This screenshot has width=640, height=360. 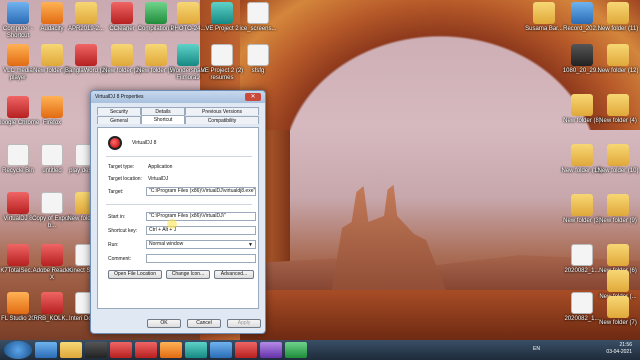 I want to click on tab-details: Details, so click(x=163, y=111).